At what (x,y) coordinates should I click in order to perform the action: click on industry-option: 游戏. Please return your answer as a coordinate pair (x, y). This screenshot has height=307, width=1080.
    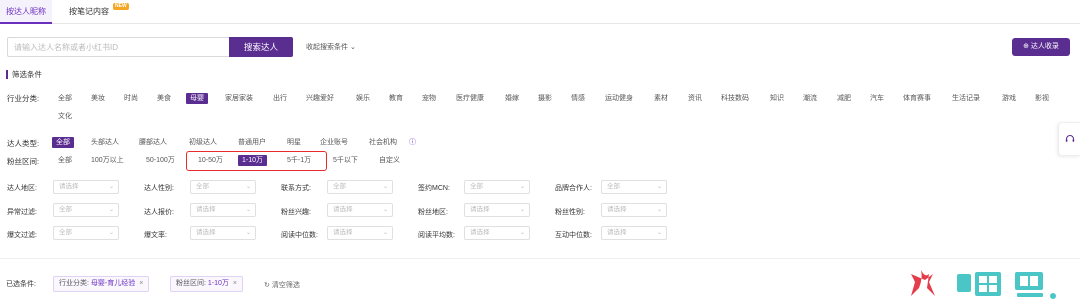
    Looking at the image, I should click on (1009, 98).